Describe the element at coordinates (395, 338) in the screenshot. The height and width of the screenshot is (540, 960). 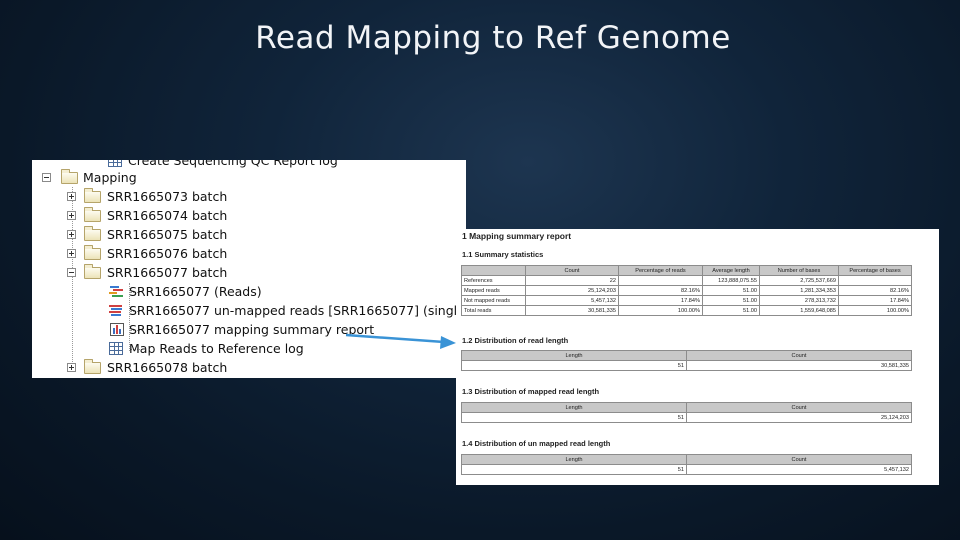
I see `arrow-shaft` at that location.